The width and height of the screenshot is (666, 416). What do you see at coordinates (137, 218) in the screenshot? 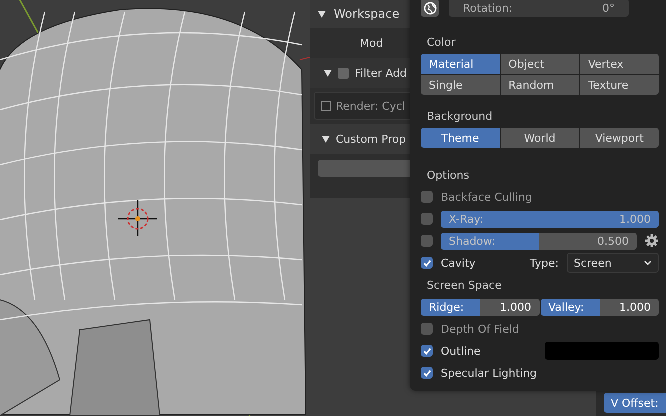
I see `3d-cursor-icon` at bounding box center [137, 218].